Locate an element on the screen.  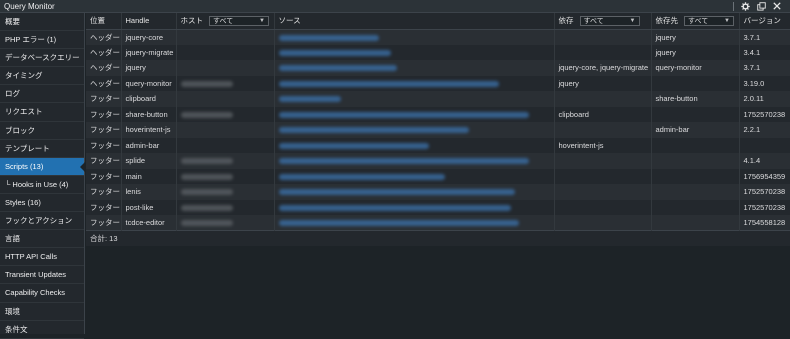
nav-capability-checks: Capability Checks is located at coordinates (42, 293).